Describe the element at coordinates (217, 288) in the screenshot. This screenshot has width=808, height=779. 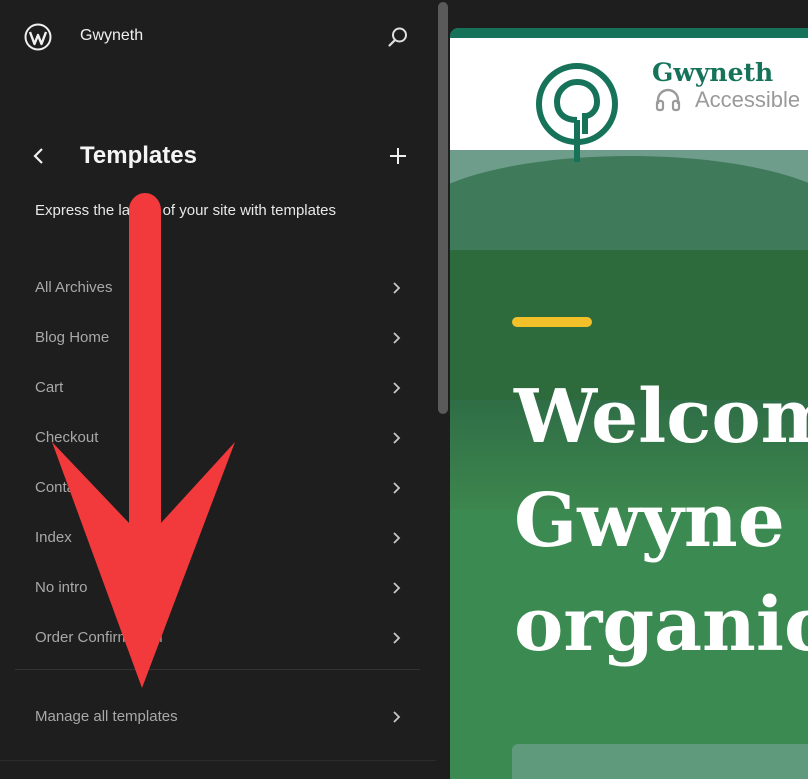
I see `template-item-all-archives: All Archives` at that location.